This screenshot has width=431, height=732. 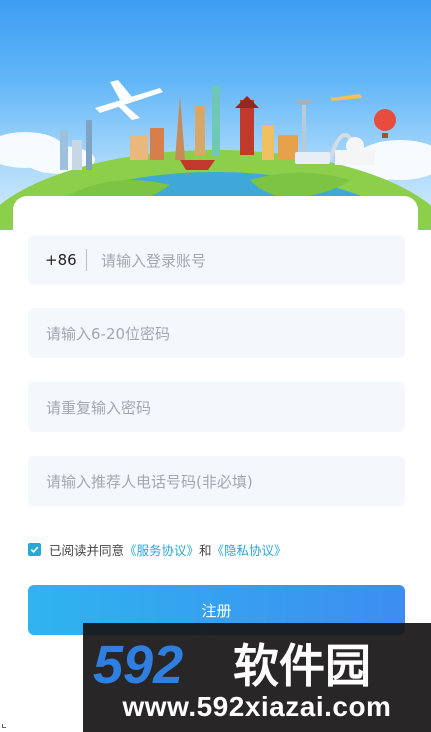 I want to click on referrer-field: 请输入推荐人电话号码(非必填), so click(x=216, y=481).